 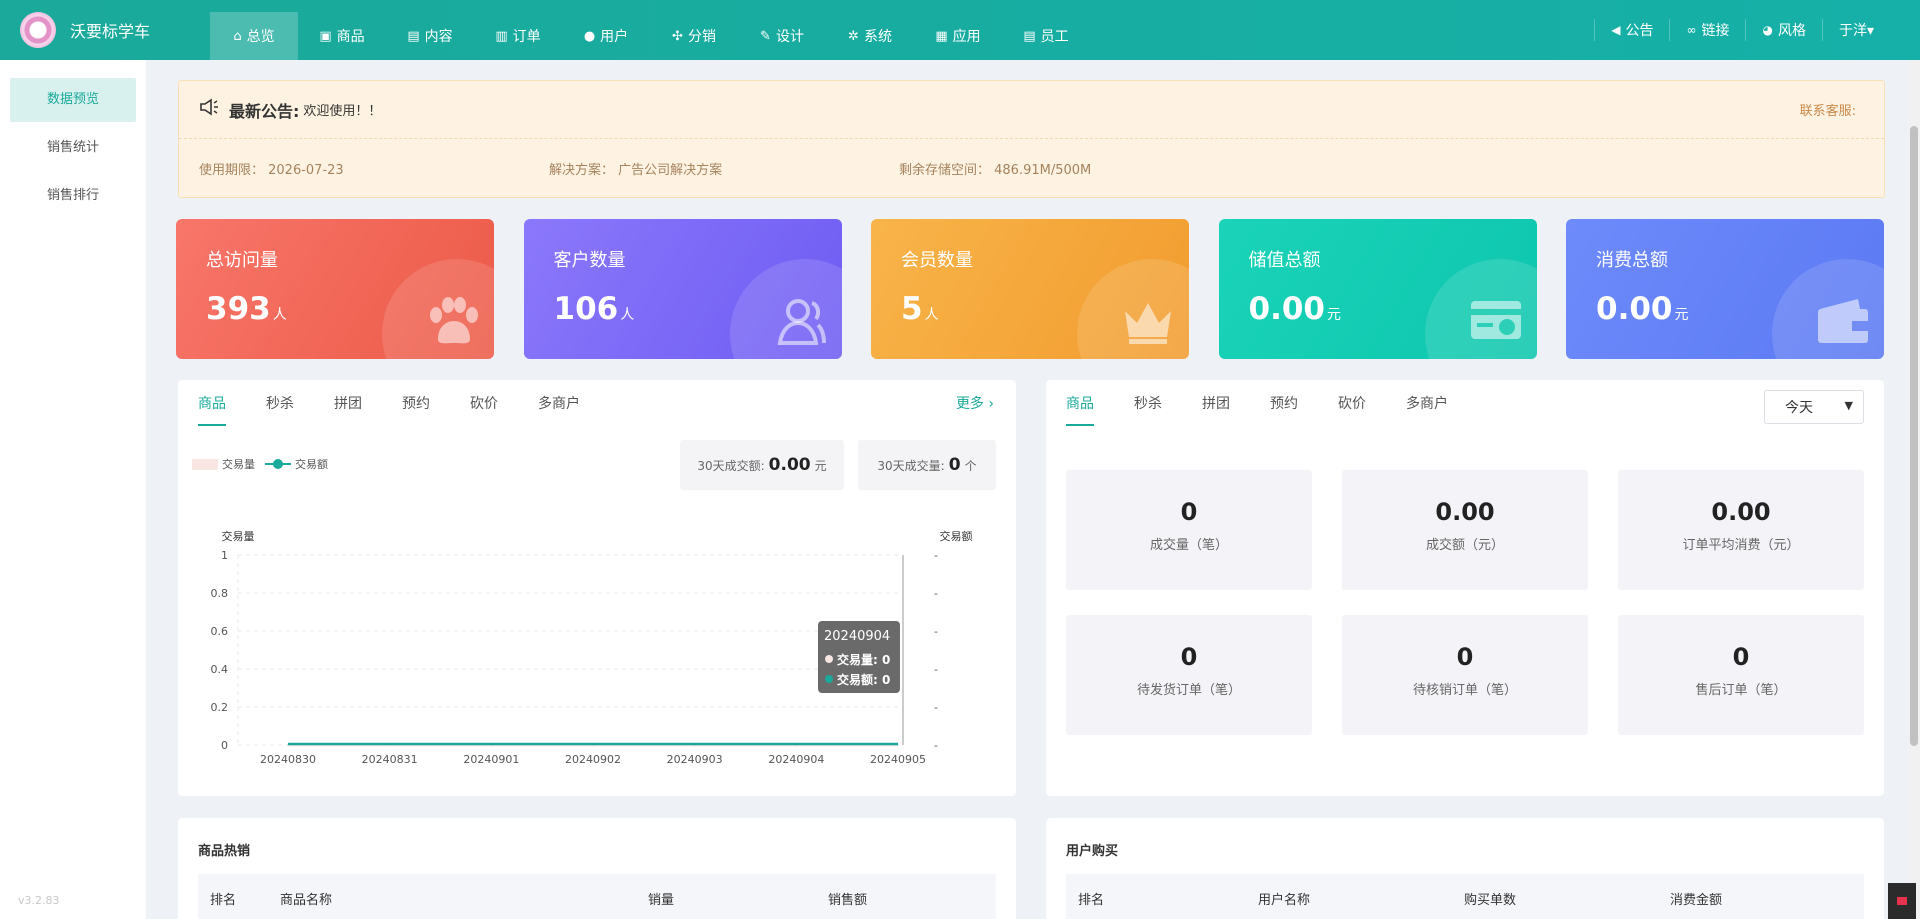 What do you see at coordinates (260, 37) in the screenshot?
I see `nav-label: 总览` at bounding box center [260, 37].